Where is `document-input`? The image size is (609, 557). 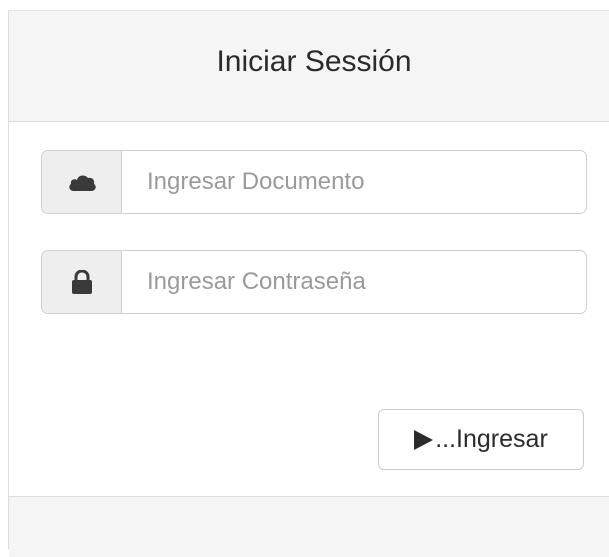 document-input is located at coordinates (354, 182).